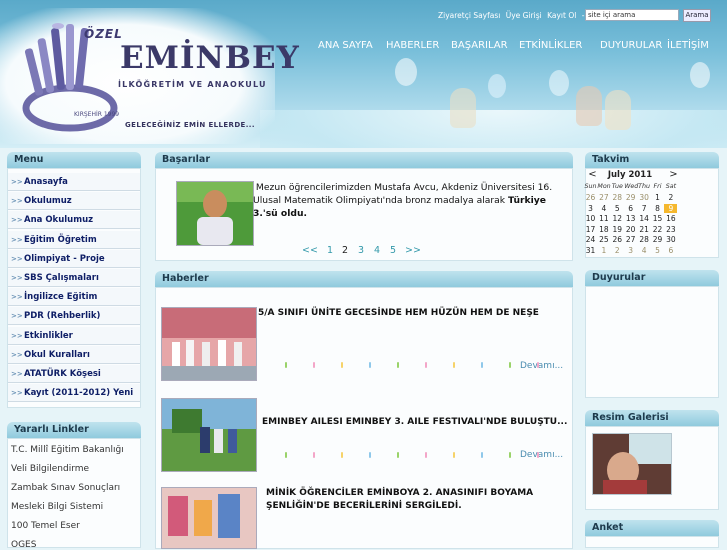 The height and width of the screenshot is (550, 727). What do you see at coordinates (644, 229) in the screenshot?
I see `calendar-day: 21` at bounding box center [644, 229].